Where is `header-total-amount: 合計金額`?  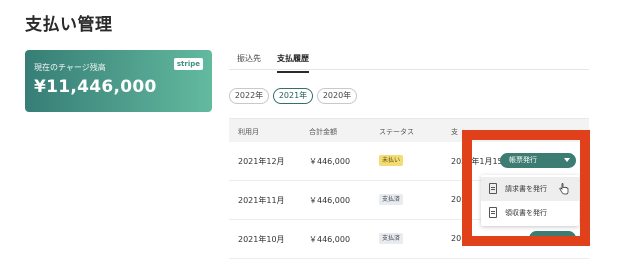 header-total-amount: 合計金額 is located at coordinates (323, 132).